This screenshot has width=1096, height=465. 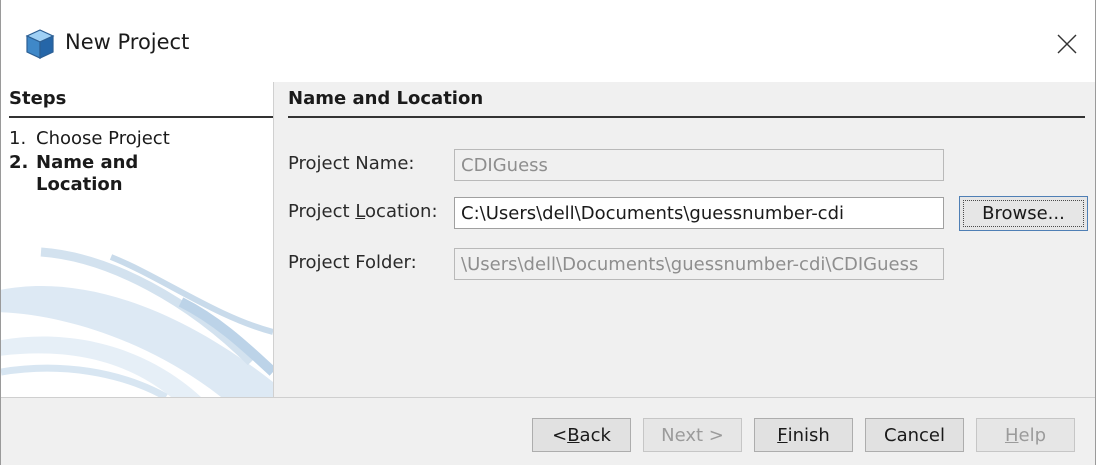 I want to click on project-location-label: Project Location:, so click(x=363, y=211).